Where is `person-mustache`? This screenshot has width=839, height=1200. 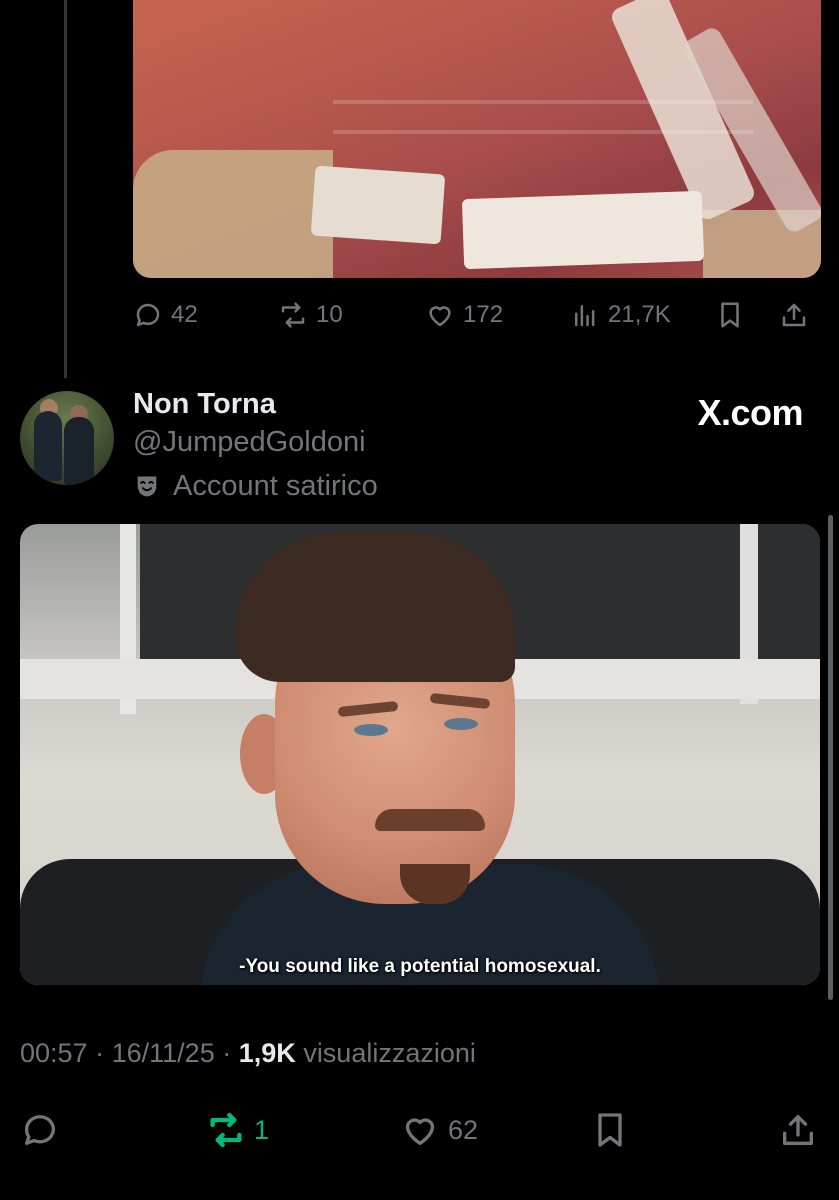 person-mustache is located at coordinates (430, 820).